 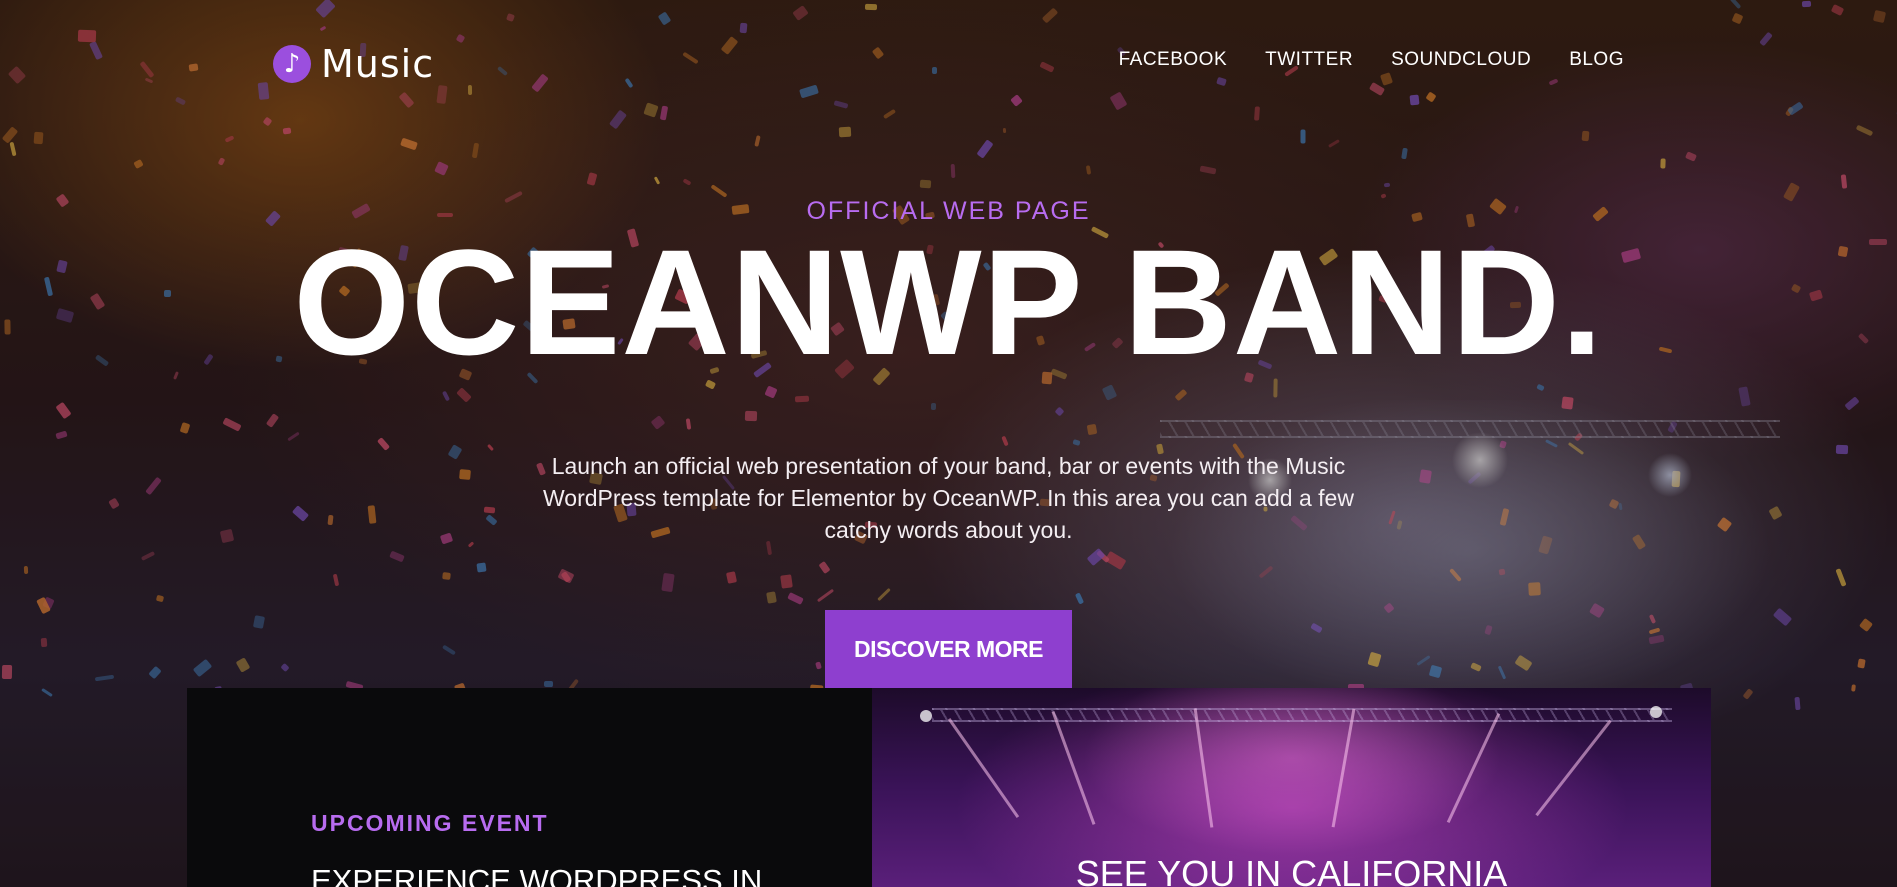 What do you see at coordinates (1291, 870) in the screenshot?
I see `image-panel-title: SEE YOU IN CALIFORNIA` at bounding box center [1291, 870].